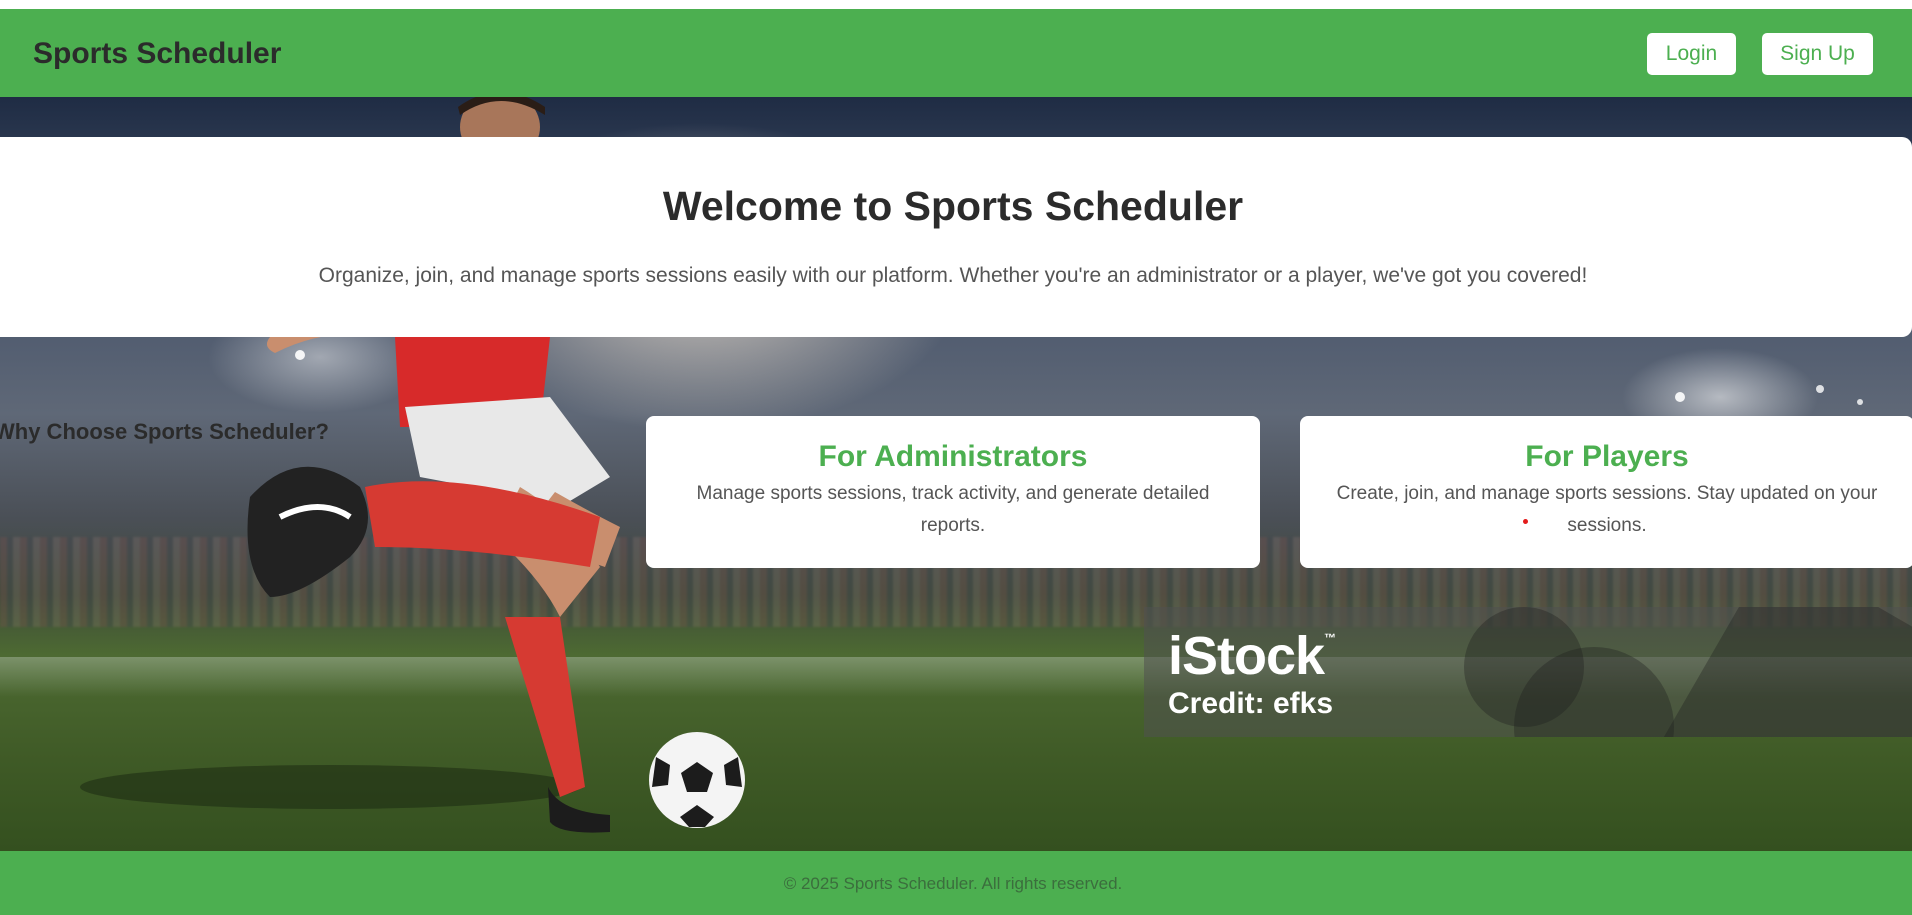 The height and width of the screenshot is (915, 1912). I want to click on istock-logo: iStock™, so click(1252, 656).